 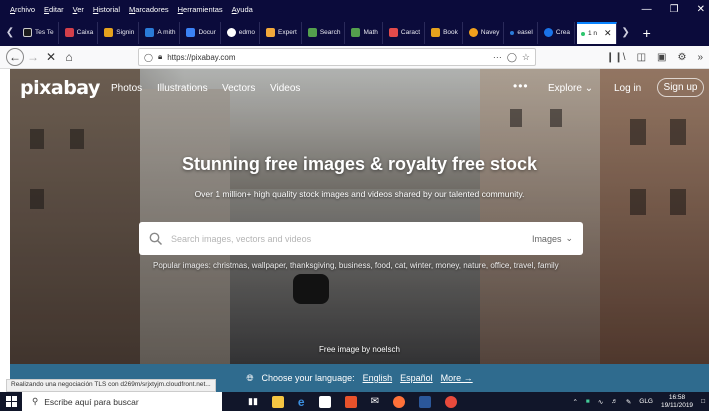 I want to click on globe-icon: 🌐︎, so click(x=250, y=377).